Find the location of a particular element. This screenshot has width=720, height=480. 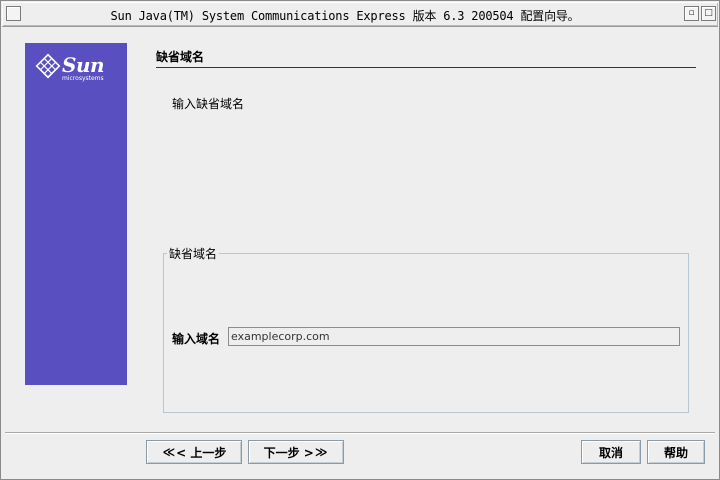

sidebar-panel: Sun microsystems is located at coordinates (76, 214).